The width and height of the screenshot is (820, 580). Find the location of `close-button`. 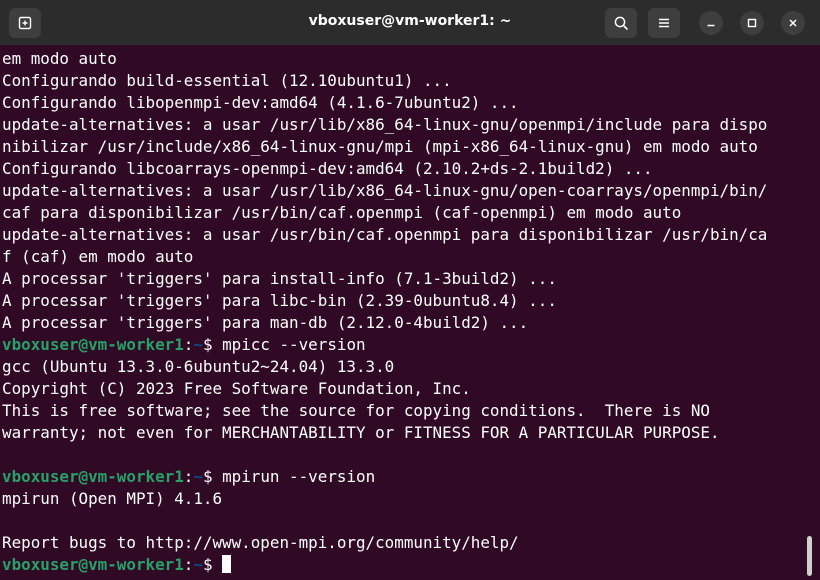

close-button is located at coordinates (793, 23).